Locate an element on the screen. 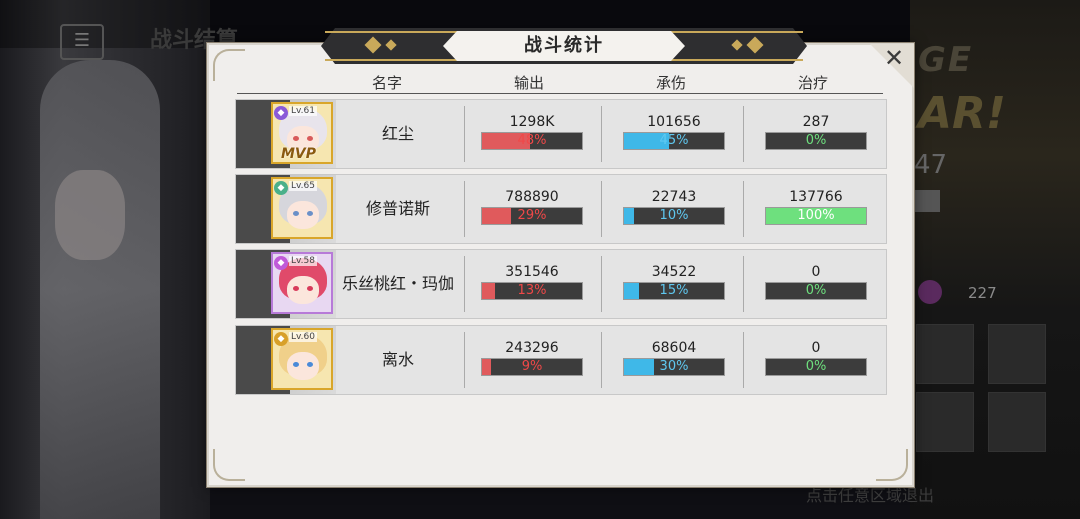 Image resolution: width=1080 pixels, height=519 pixels. character-name: 离水 is located at coordinates (397, 359).